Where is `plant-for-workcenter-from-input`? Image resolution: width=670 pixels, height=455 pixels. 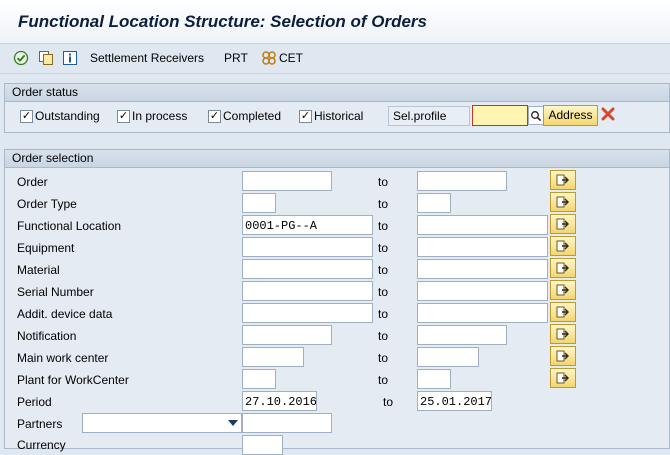 plant-for-workcenter-from-input is located at coordinates (259, 379).